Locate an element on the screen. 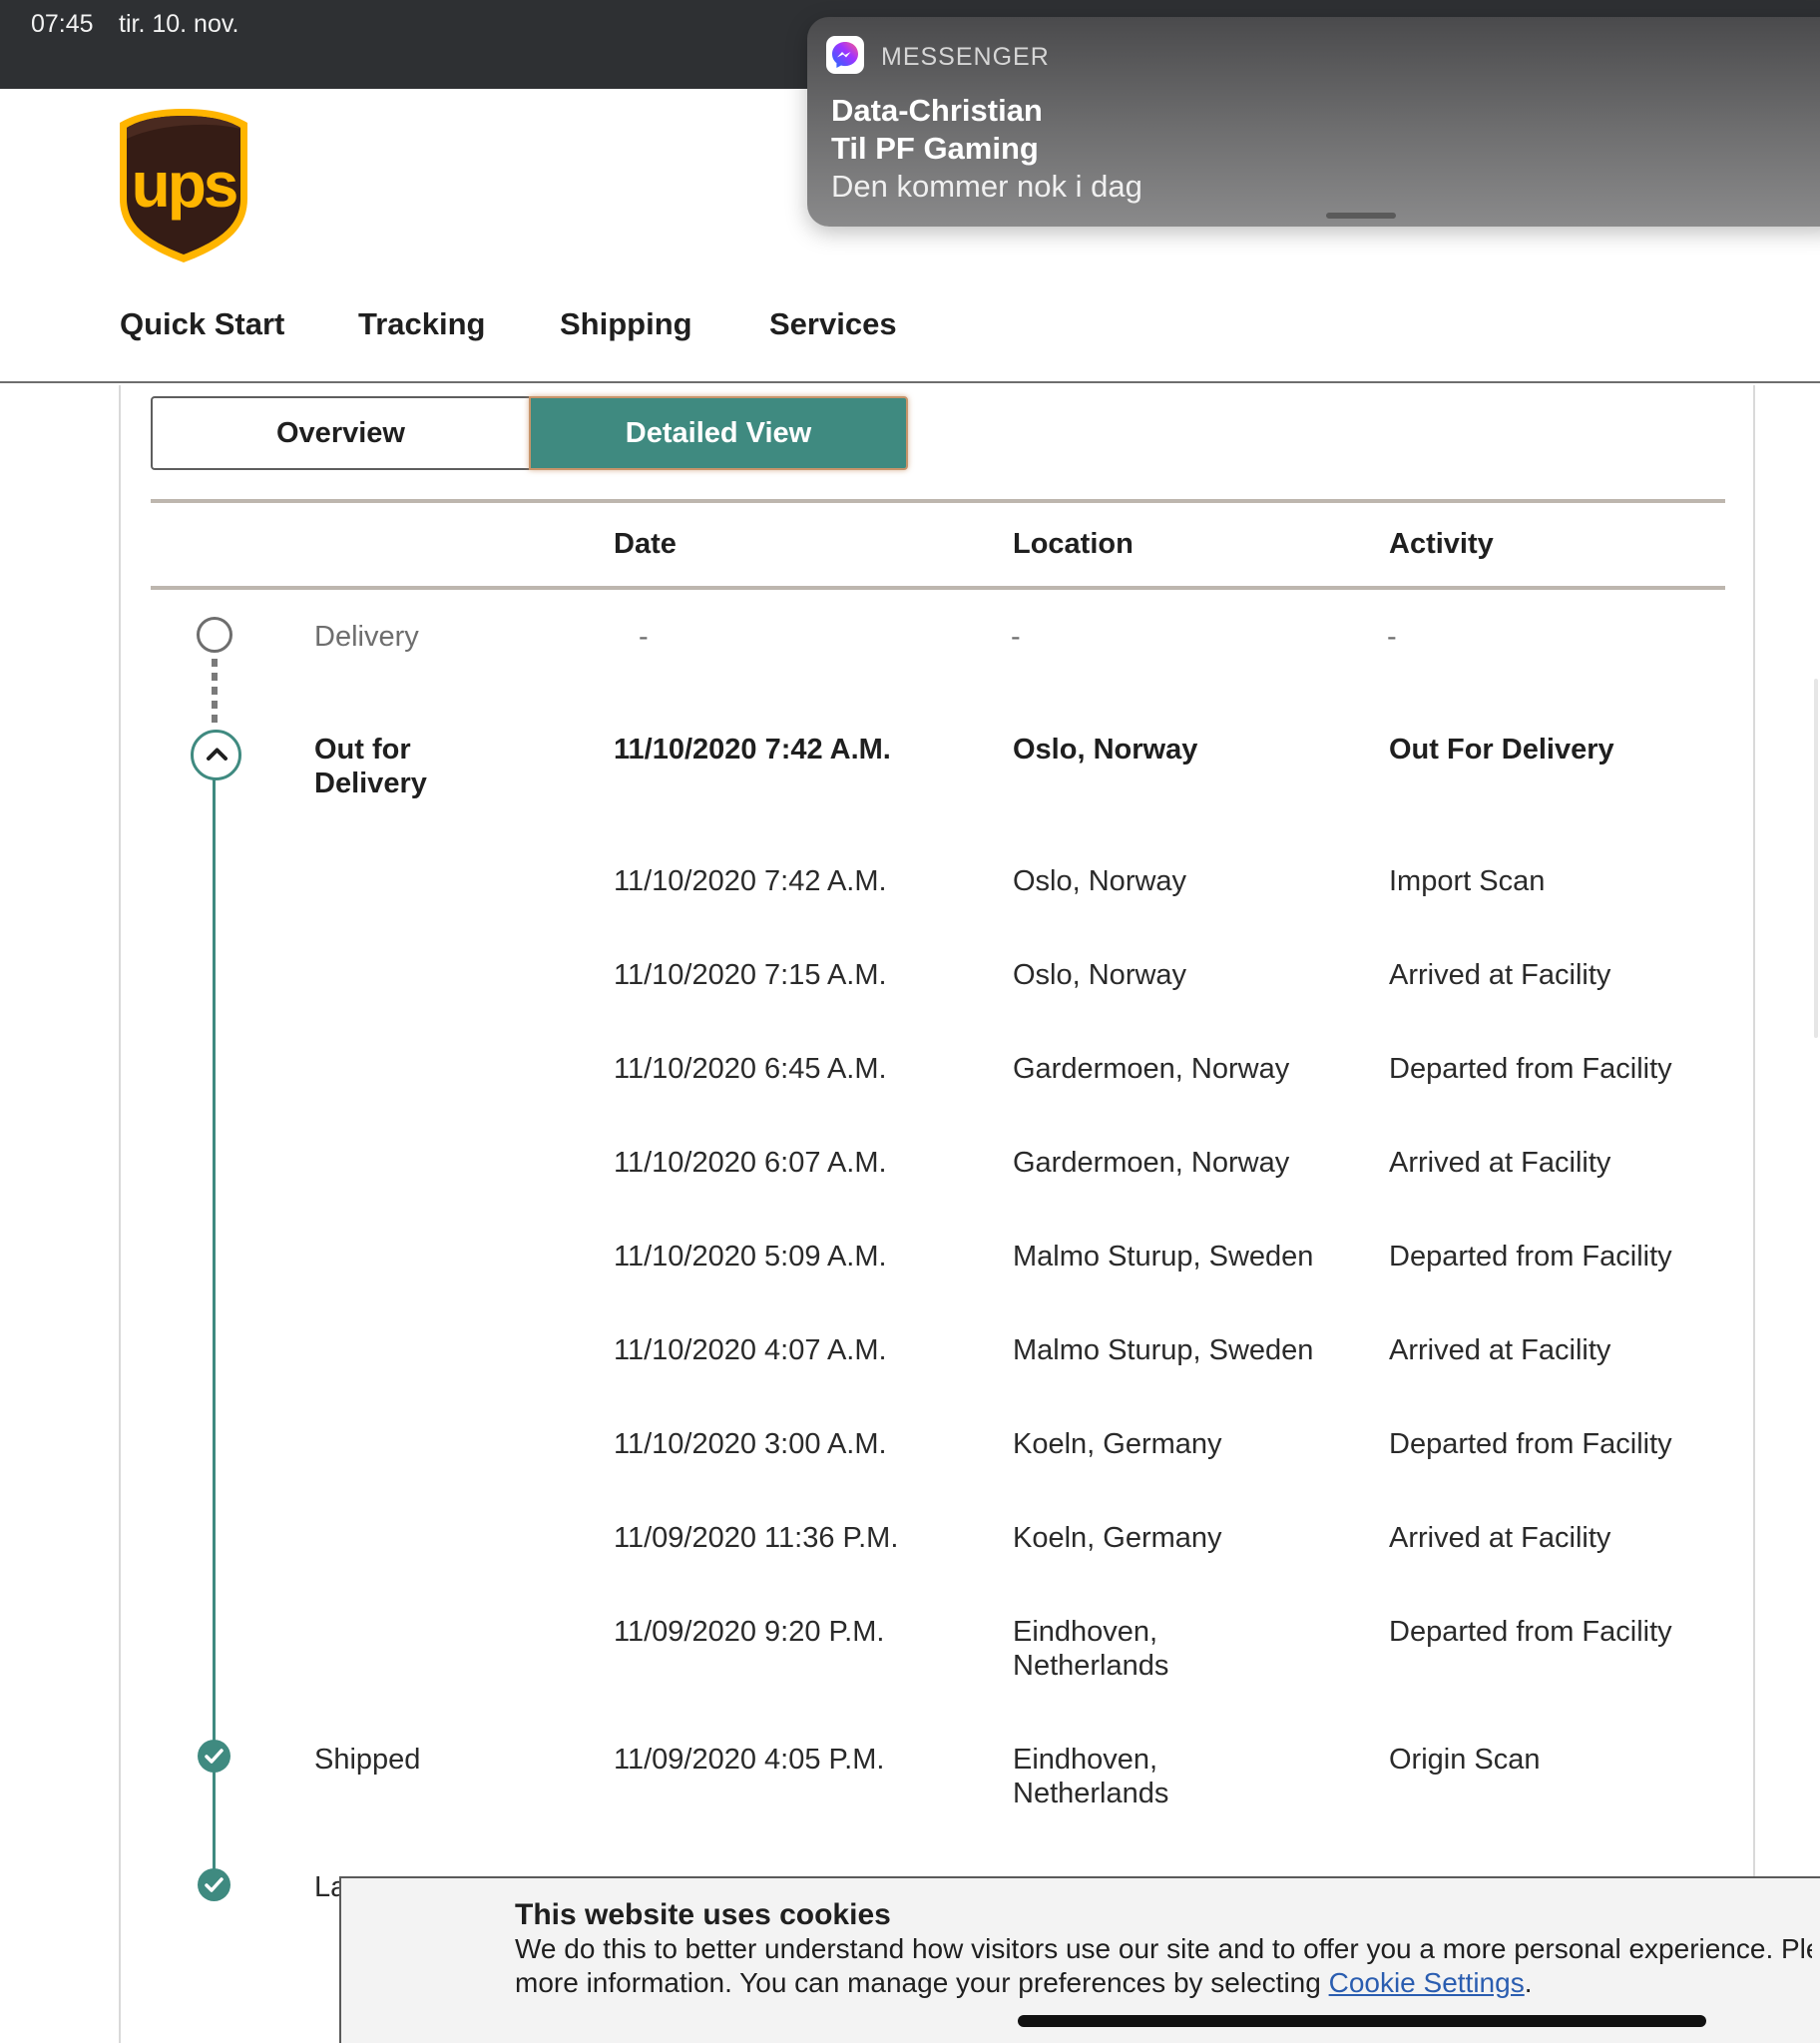 This screenshot has width=1820, height=2043. milestone-shipped: Shipped is located at coordinates (368, 1760).